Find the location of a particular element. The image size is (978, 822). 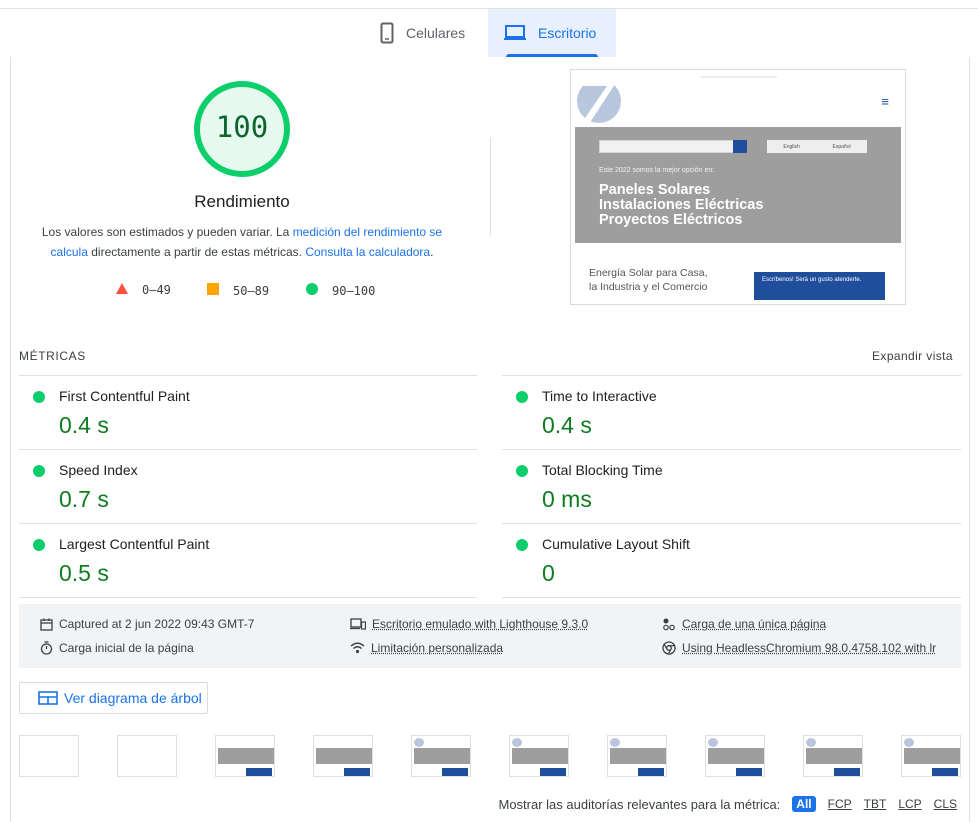

legend-average-label: 50–89 is located at coordinates (251, 290).